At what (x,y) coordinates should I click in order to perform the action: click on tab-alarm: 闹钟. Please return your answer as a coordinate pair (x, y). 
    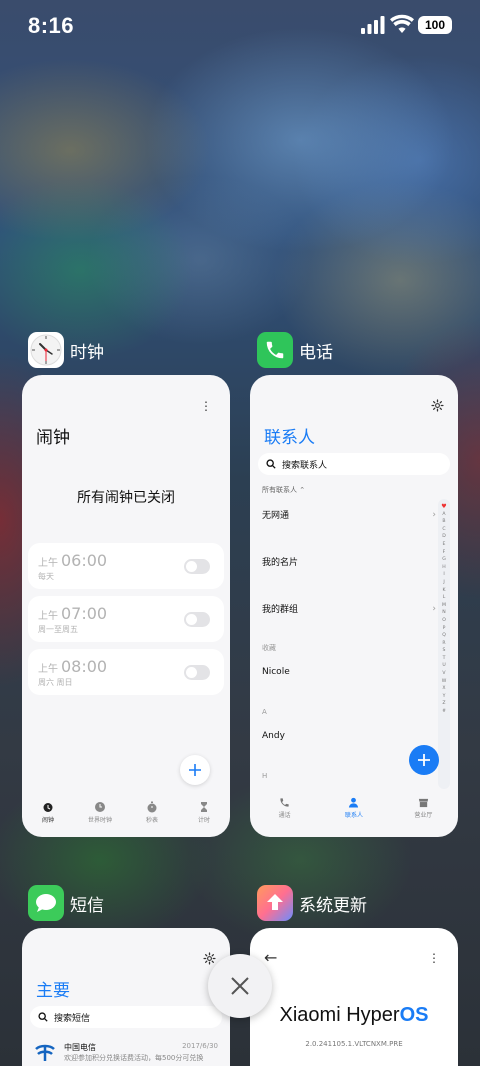
    Looking at the image, I should click on (48, 817).